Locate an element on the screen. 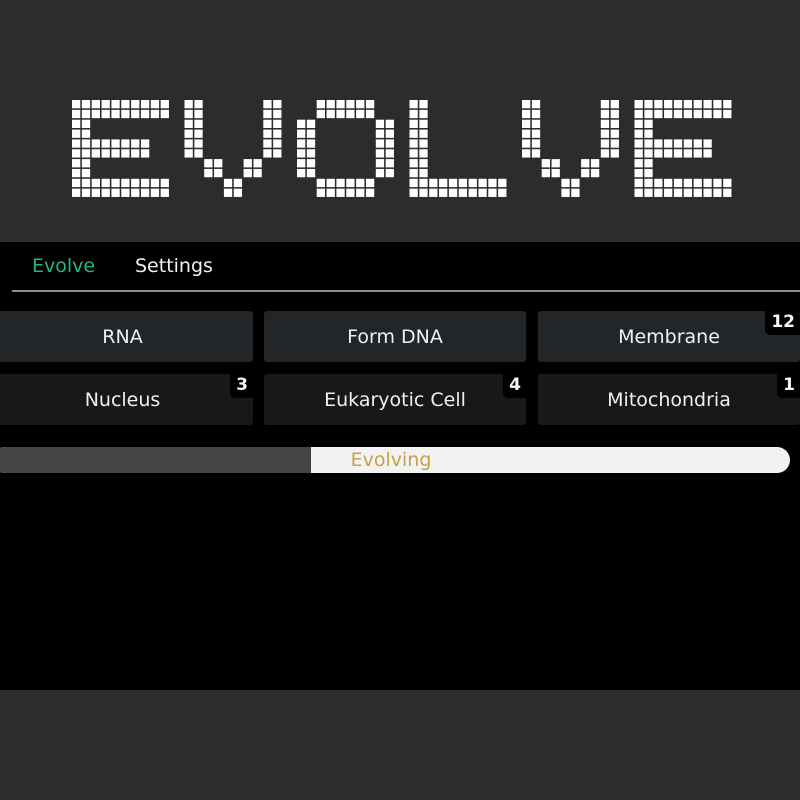  mitochondria-button: Mitochondria 1 is located at coordinates (669, 399).